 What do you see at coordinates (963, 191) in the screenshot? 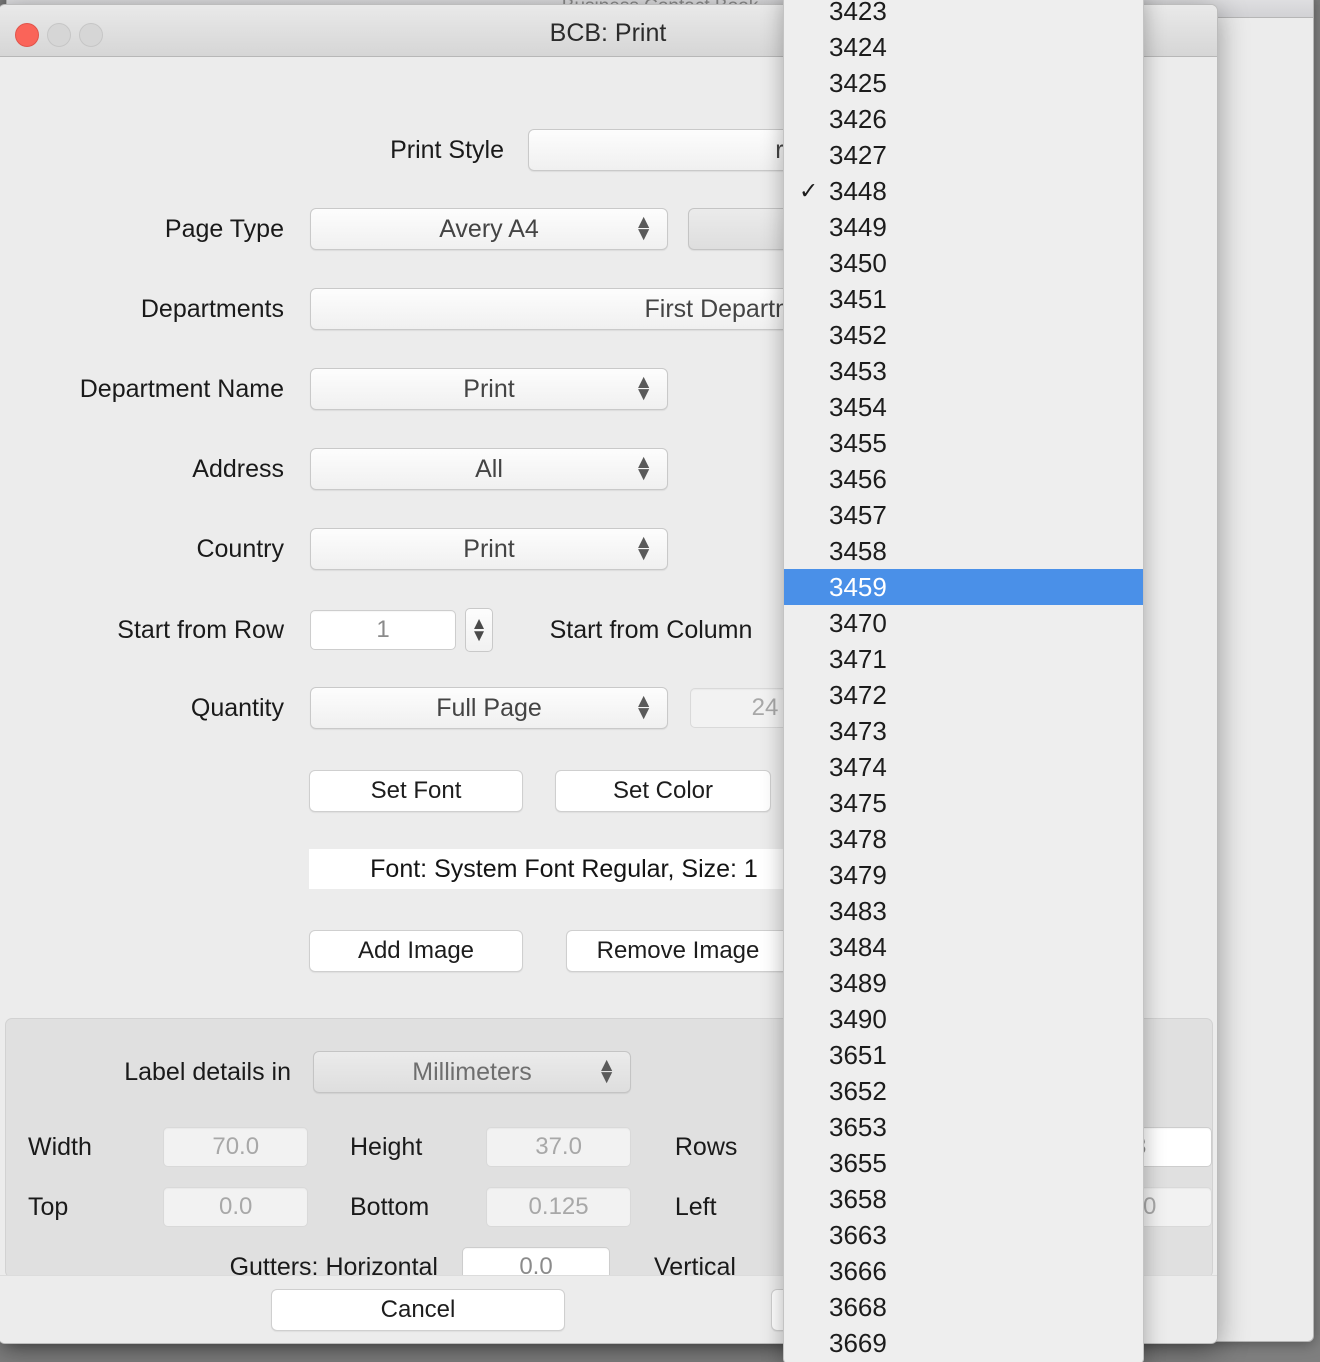
I see `menu-item: ✓ 3448` at bounding box center [963, 191].